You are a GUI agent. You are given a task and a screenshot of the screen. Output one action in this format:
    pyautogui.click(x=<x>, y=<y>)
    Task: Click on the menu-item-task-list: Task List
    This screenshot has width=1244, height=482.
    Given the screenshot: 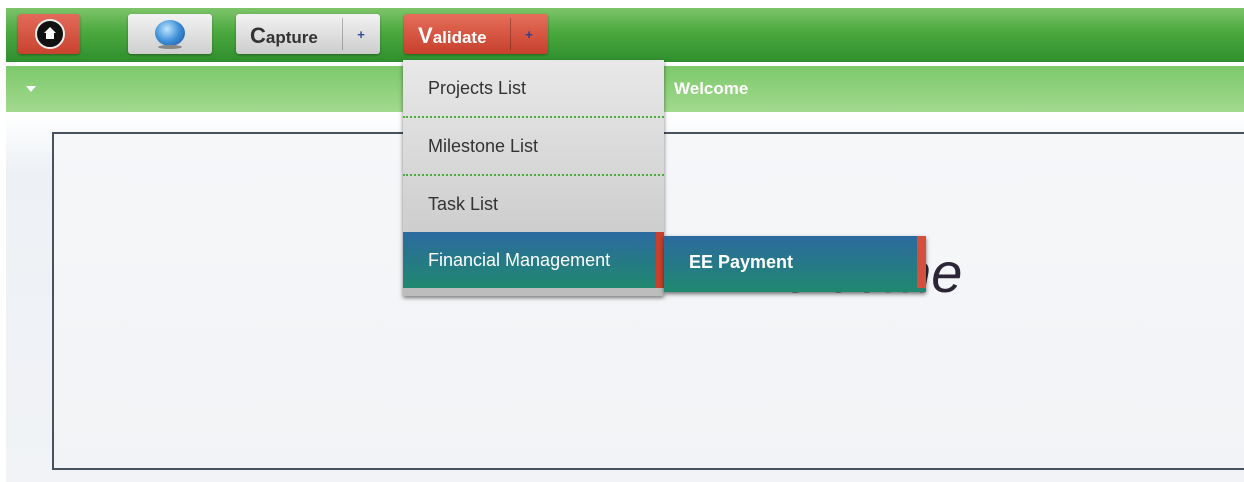 What is the action you would take?
    pyautogui.click(x=533, y=204)
    